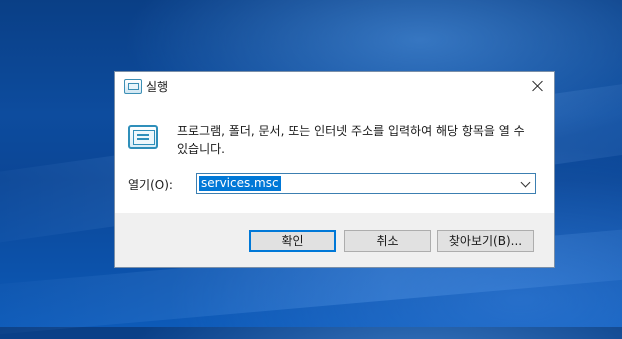 This screenshot has height=339, width=622. I want to click on open-combobox: services.msc, so click(366, 183).